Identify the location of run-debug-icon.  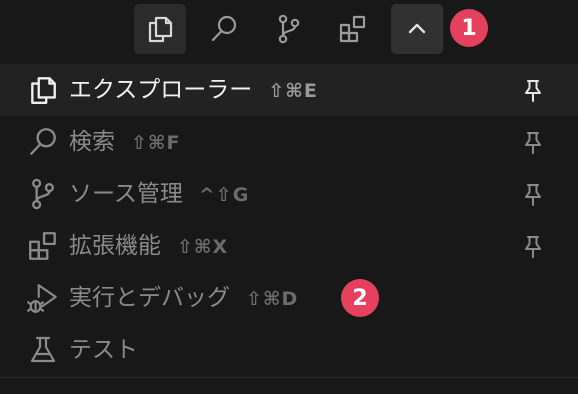
(43, 298).